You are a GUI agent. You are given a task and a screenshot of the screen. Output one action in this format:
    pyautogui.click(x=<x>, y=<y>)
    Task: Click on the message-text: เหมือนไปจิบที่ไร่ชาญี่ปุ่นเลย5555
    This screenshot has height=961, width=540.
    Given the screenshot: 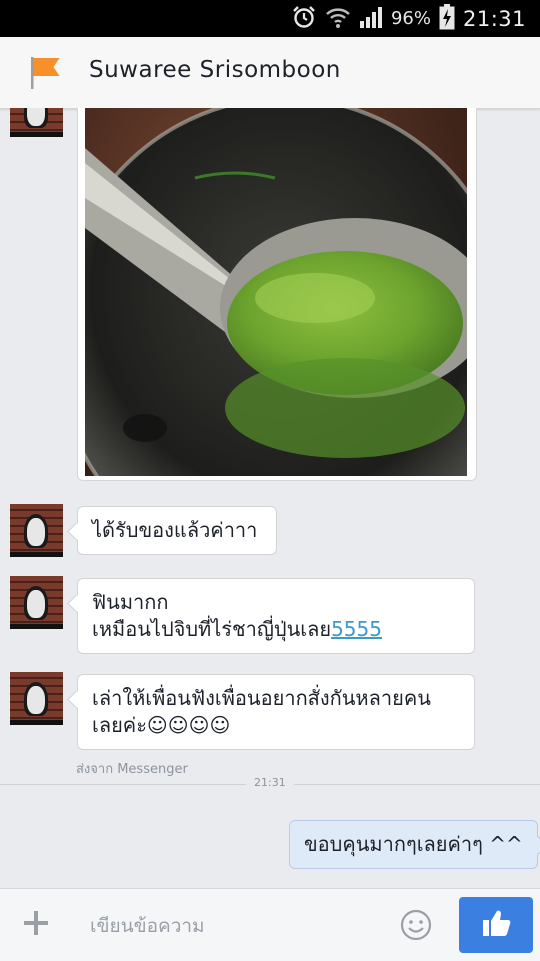 What is the action you would take?
    pyautogui.click(x=276, y=629)
    